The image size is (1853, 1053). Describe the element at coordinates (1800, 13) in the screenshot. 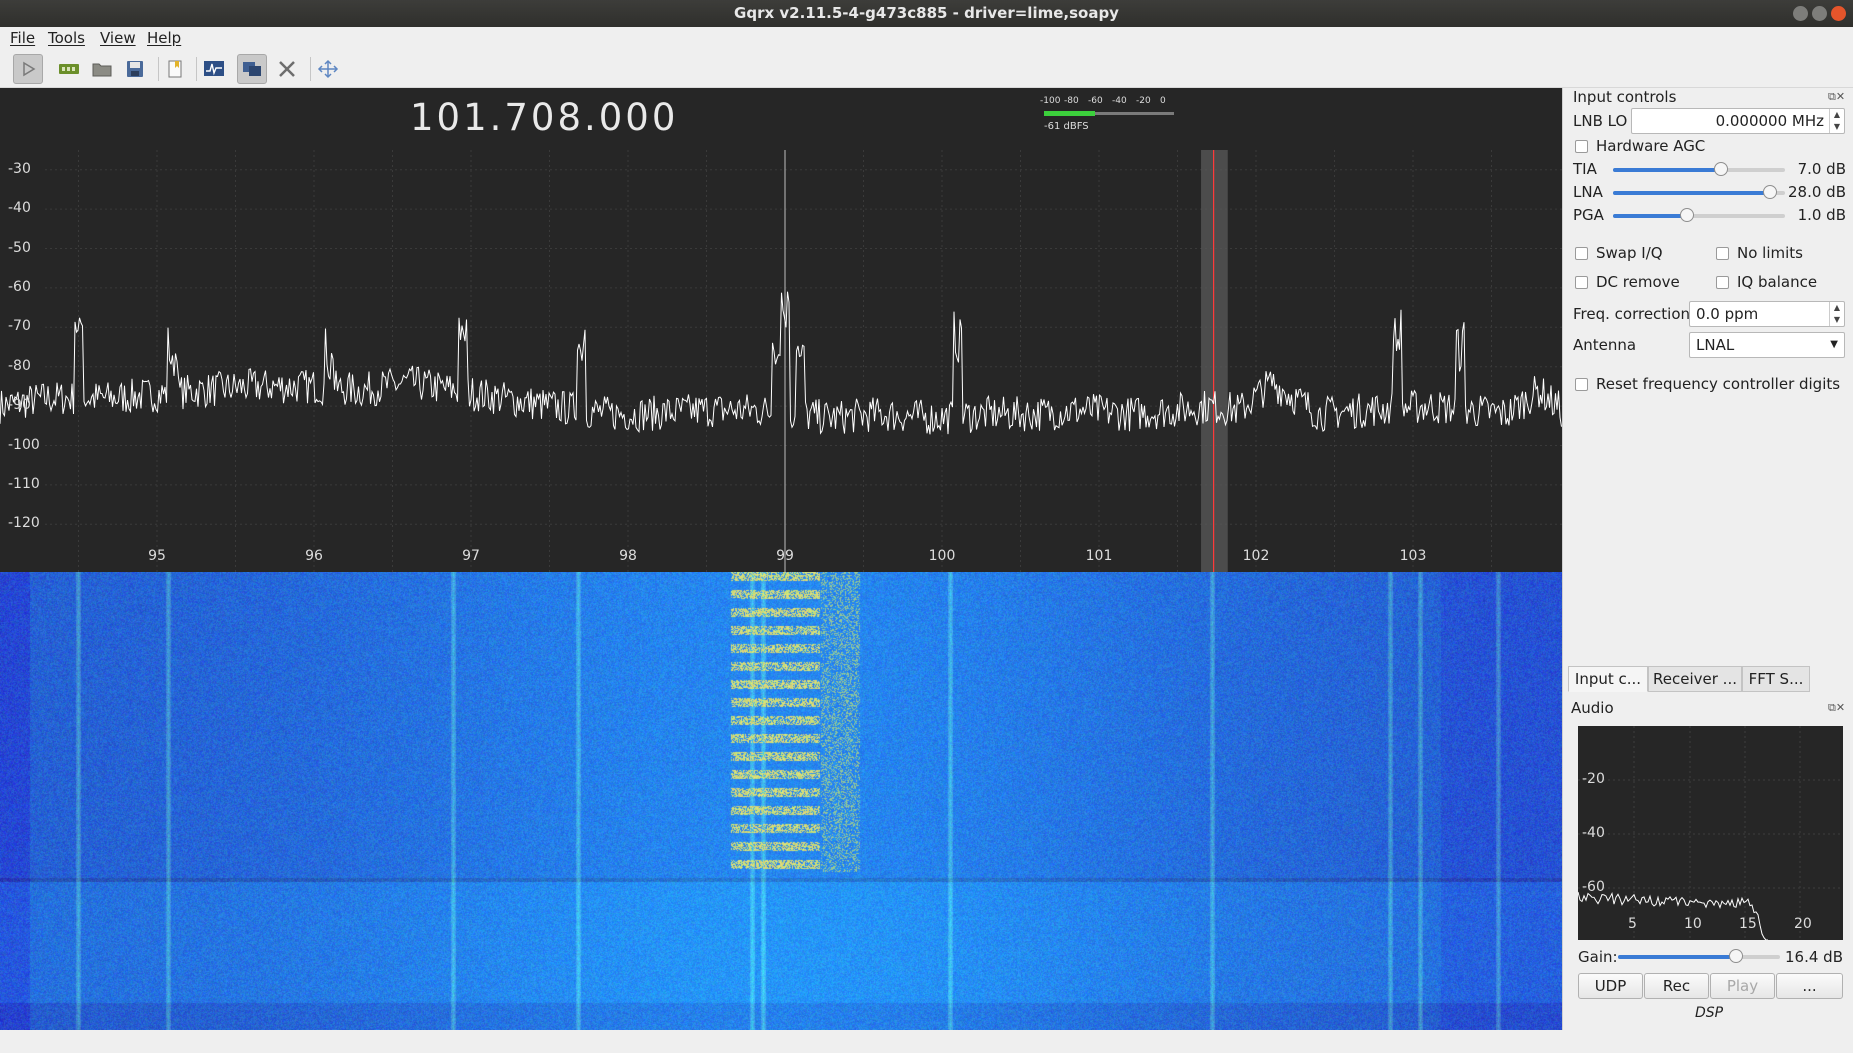

I see `minimize-button` at that location.